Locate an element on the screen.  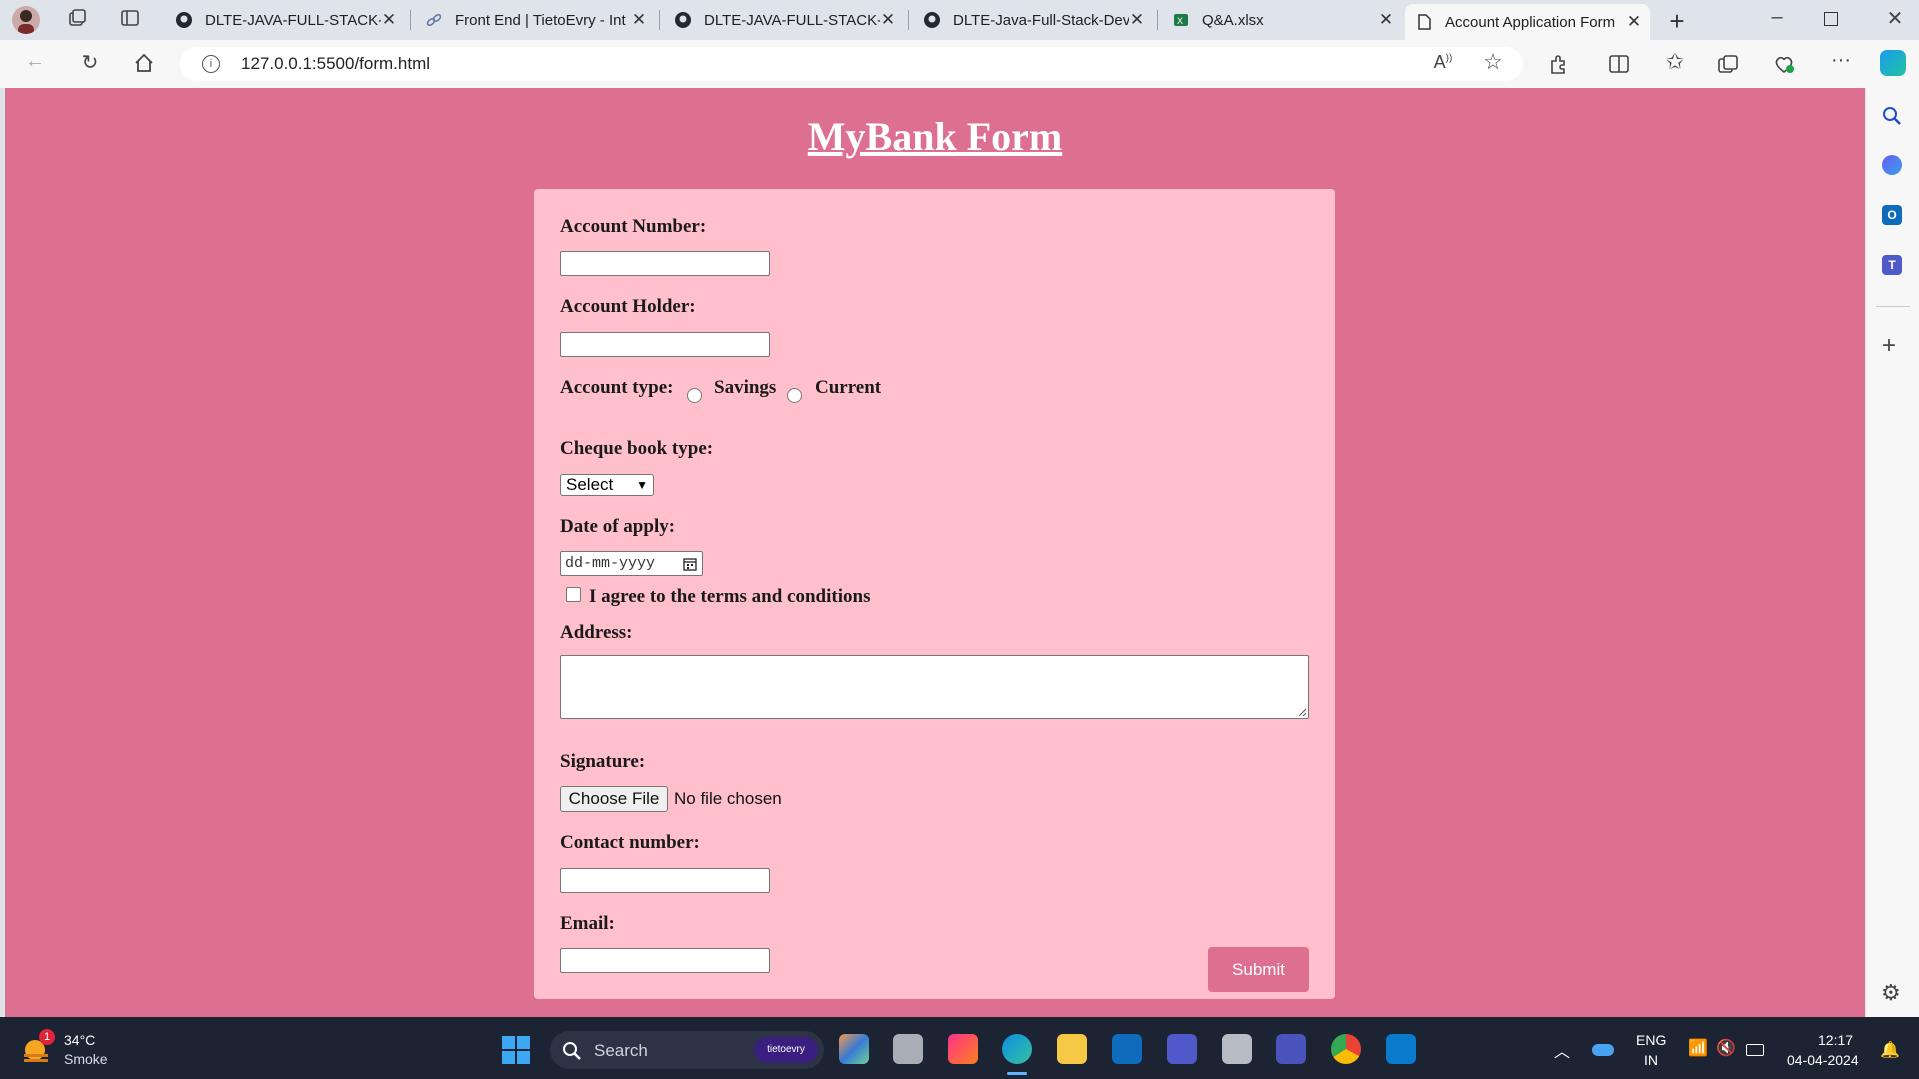
more-options-icon: ··· is located at coordinates (1841, 60).